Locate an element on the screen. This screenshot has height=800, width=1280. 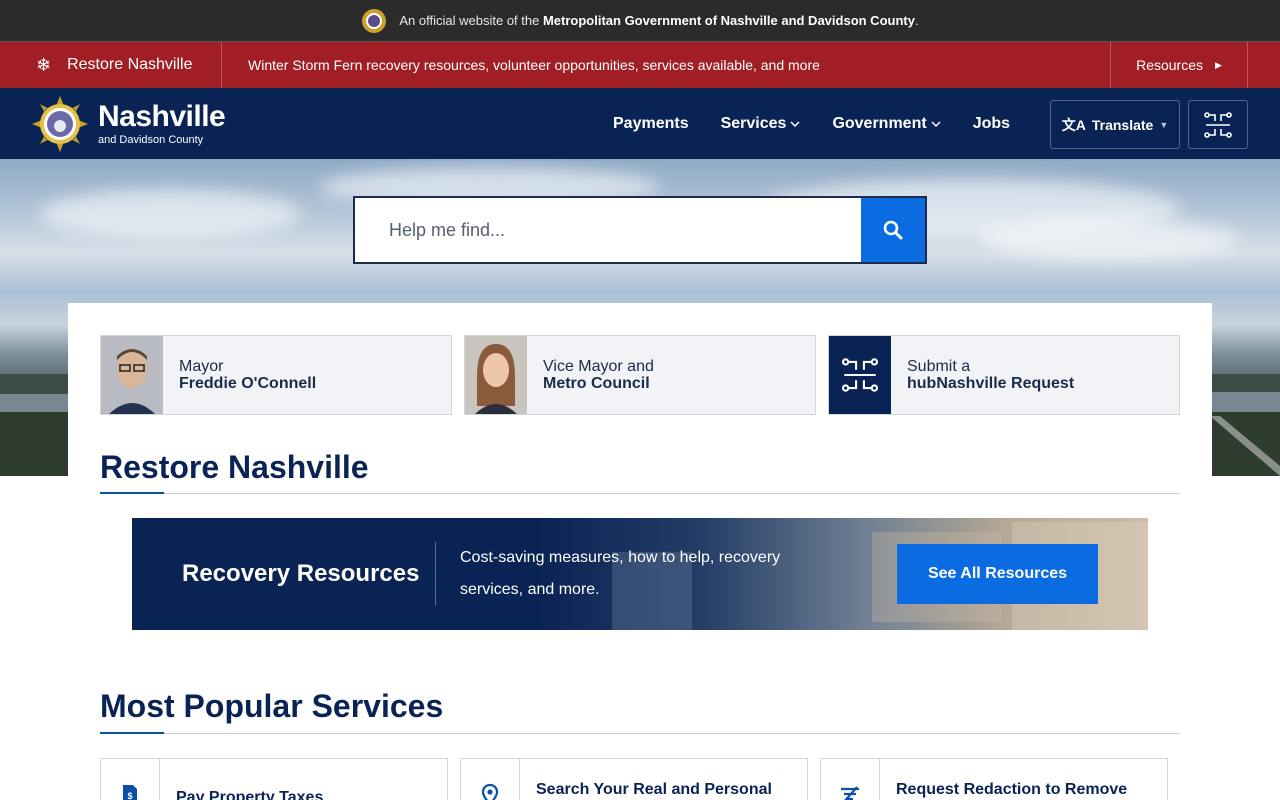
card-mayor: Mayor Freddie O'Connell is located at coordinates (276, 375).